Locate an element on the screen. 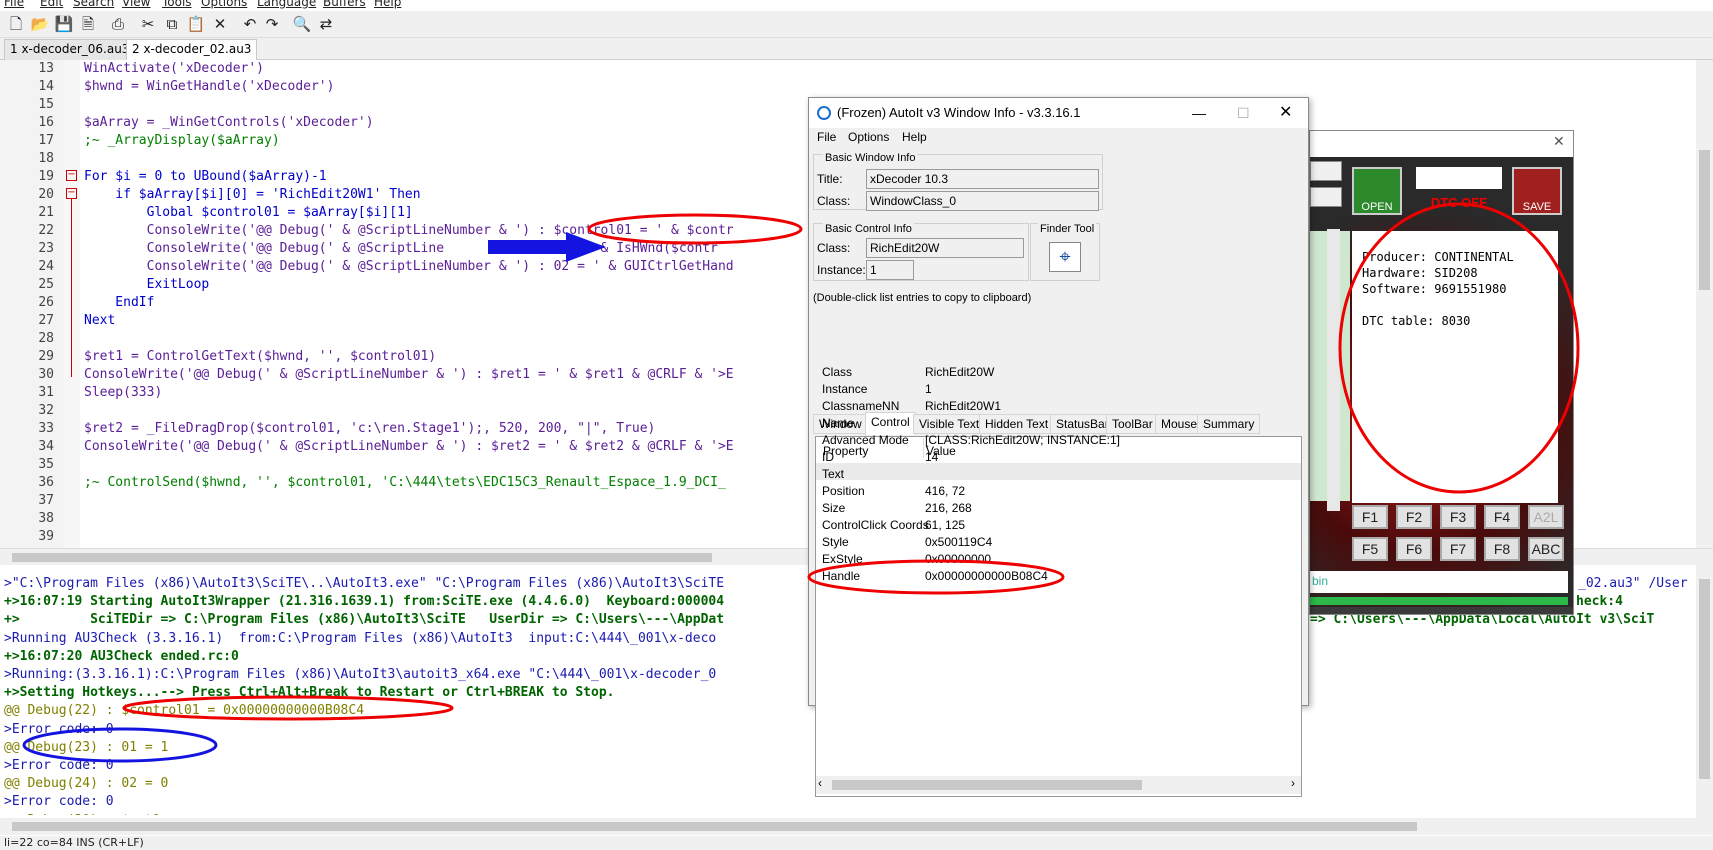 The height and width of the screenshot is (850, 1713). property-name: Advanced Mode is located at coordinates (865, 440).